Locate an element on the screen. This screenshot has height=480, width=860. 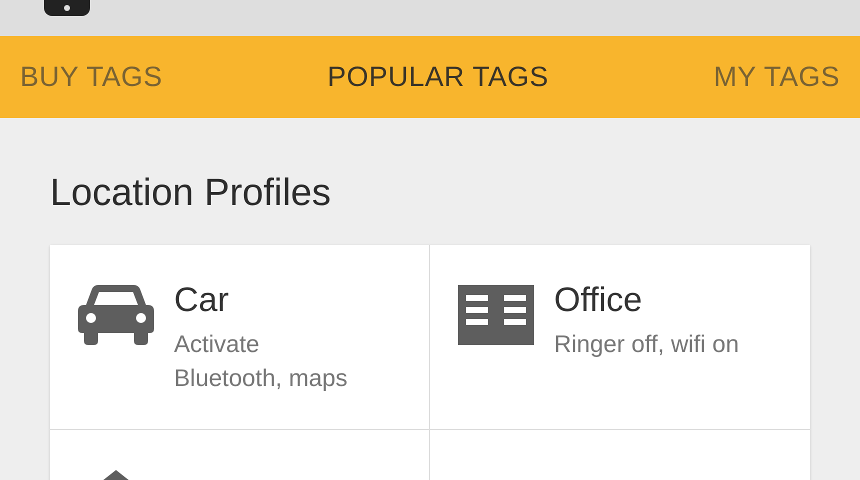
car-icon is located at coordinates (116, 315).